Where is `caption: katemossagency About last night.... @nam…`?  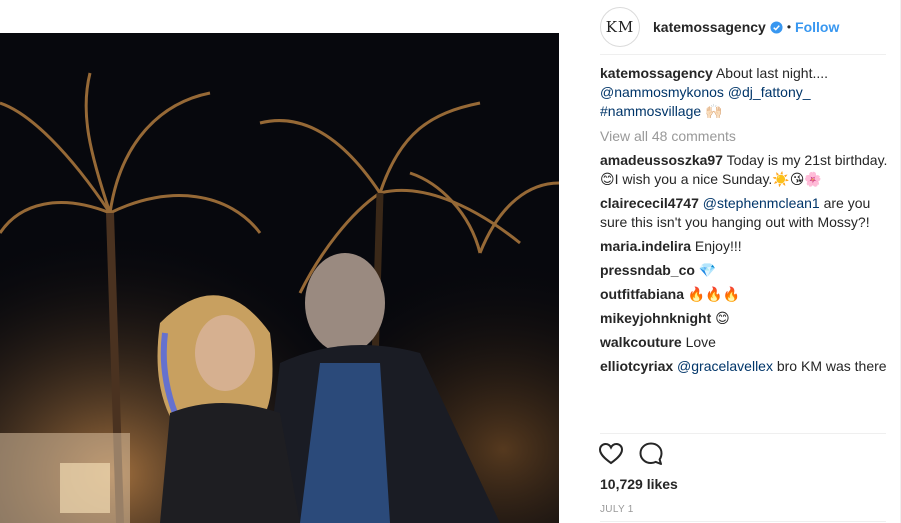
caption: katemossagency About last night.... @nam… is located at coordinates (746, 92).